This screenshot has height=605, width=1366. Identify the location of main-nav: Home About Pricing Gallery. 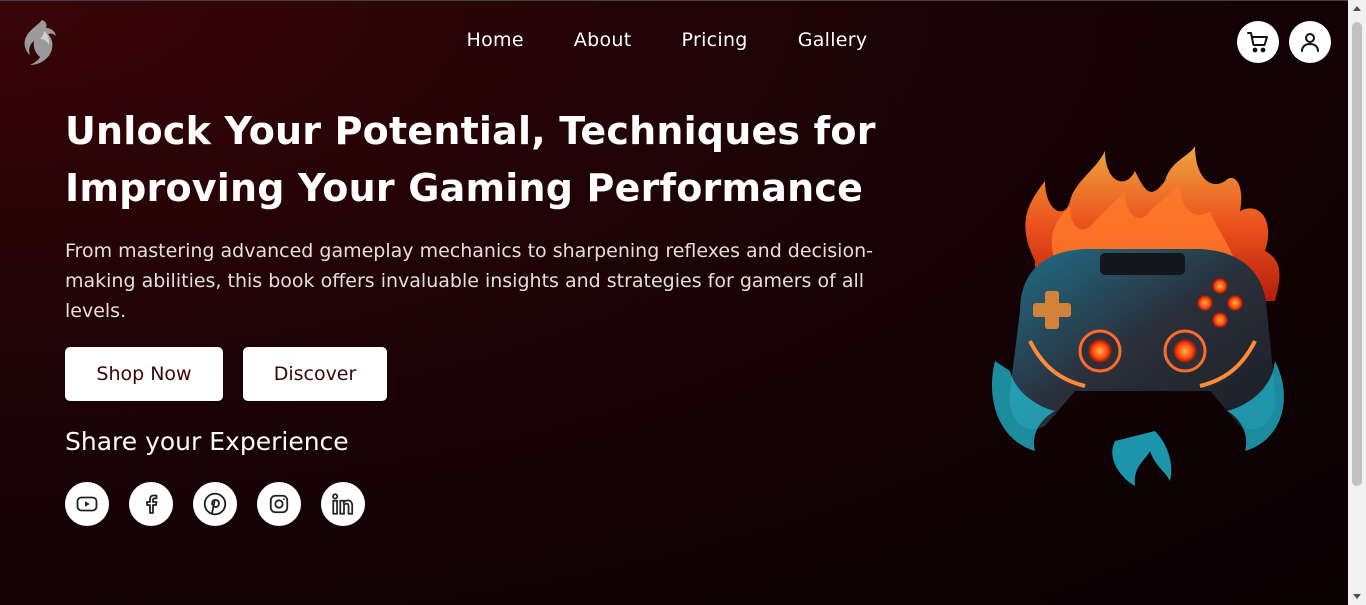
(674, 40).